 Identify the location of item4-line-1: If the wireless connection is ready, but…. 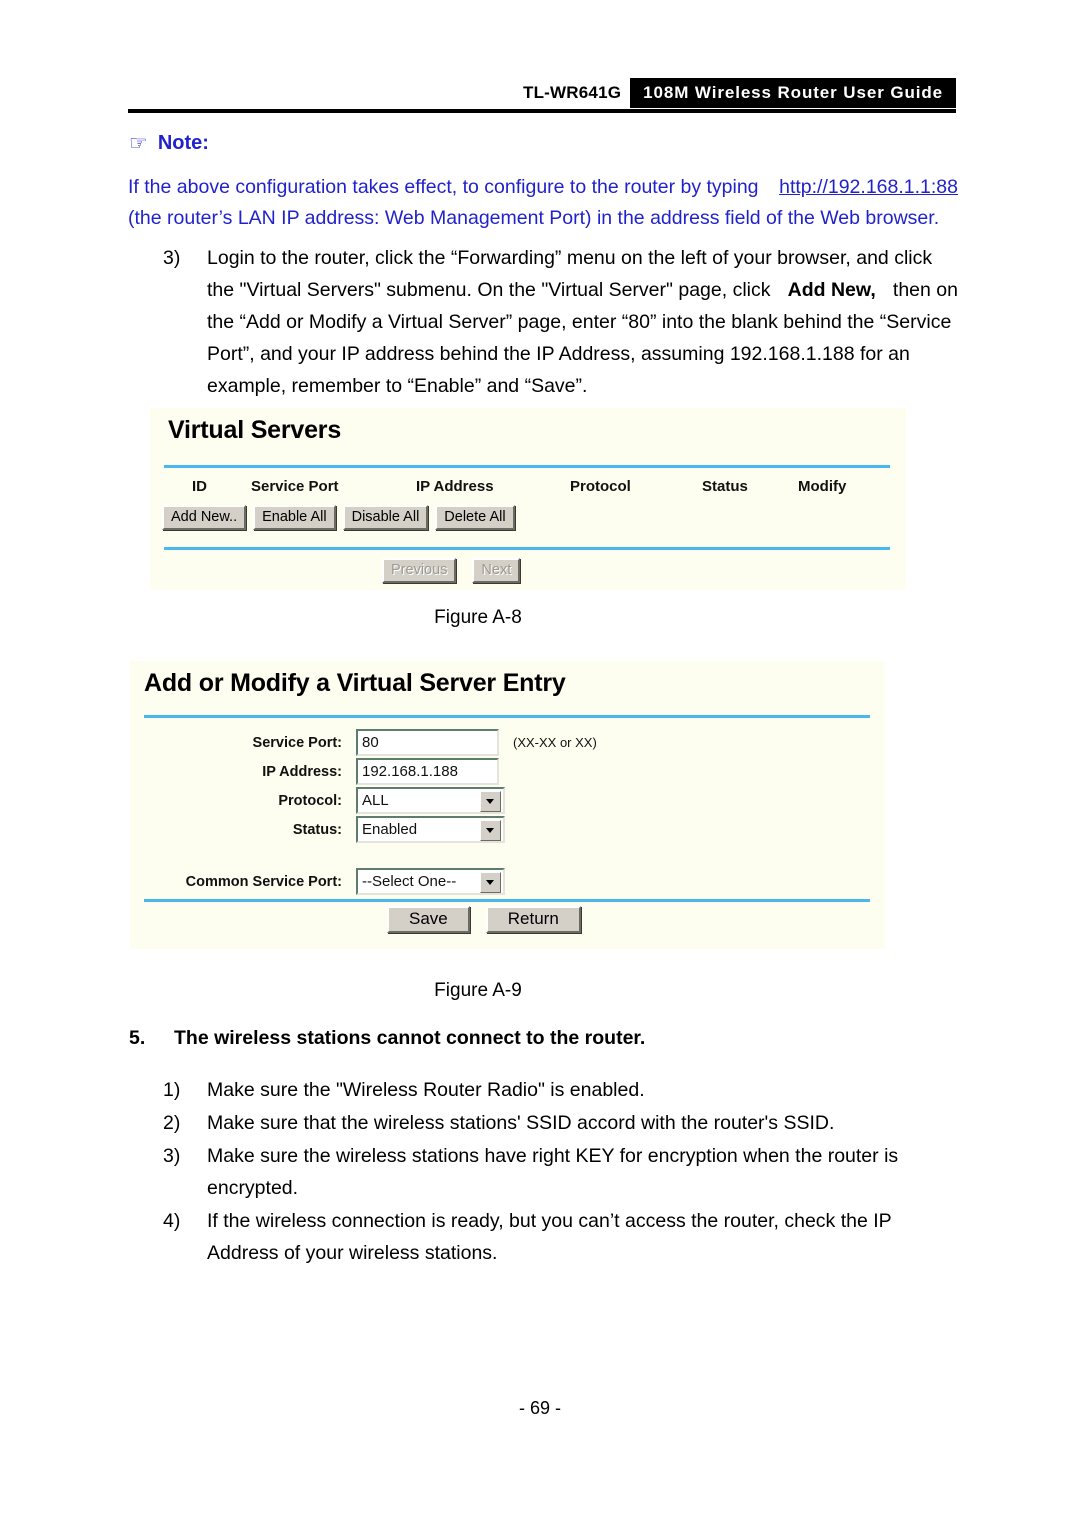
(582, 1221).